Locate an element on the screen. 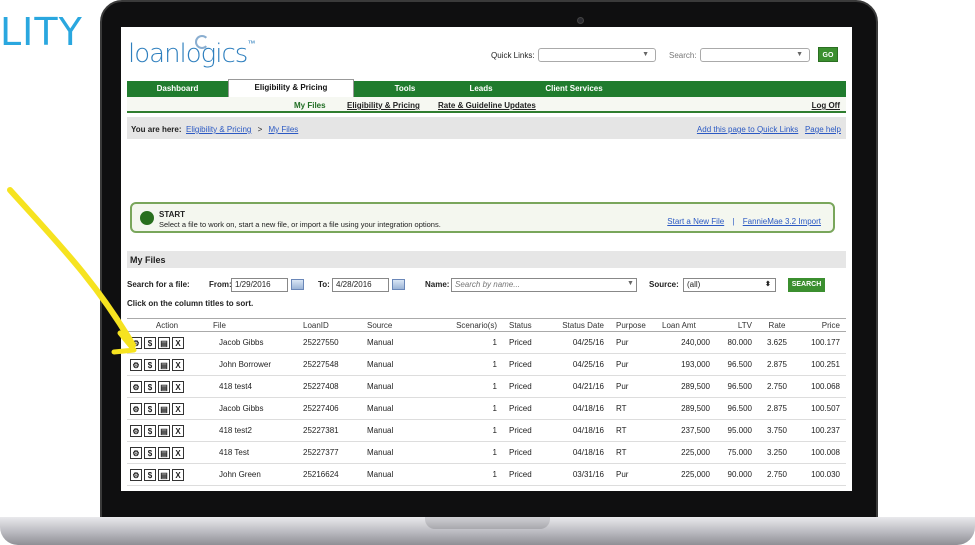 This screenshot has width=975, height=545. col-loan-amt: Loan Amt is located at coordinates (686, 325).